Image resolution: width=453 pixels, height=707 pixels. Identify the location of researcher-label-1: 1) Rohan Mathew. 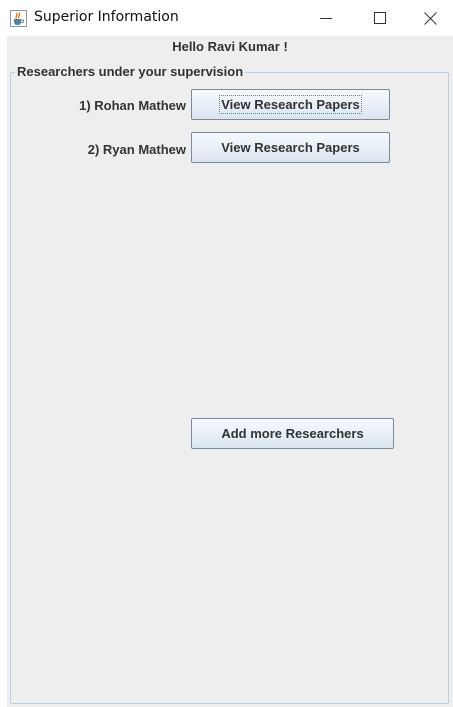
(132, 105).